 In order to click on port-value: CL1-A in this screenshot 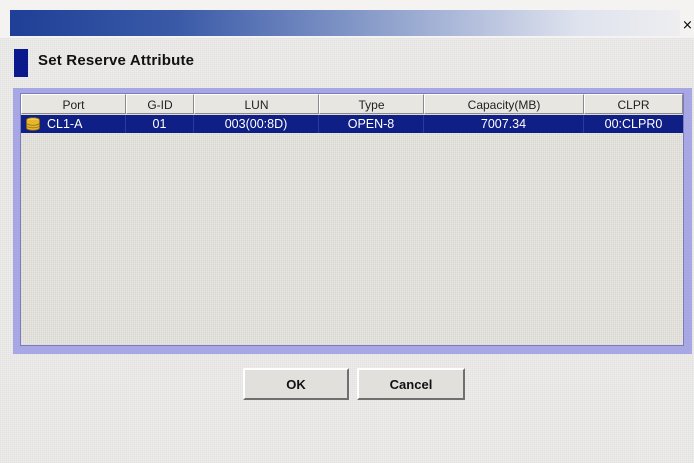, I will do `click(65, 124)`.